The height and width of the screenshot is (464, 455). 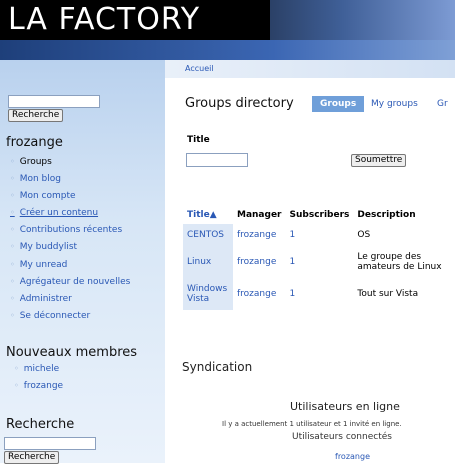 I want to click on nav-item-agregateur: Agrégateur de nouvelles, so click(x=70, y=285).